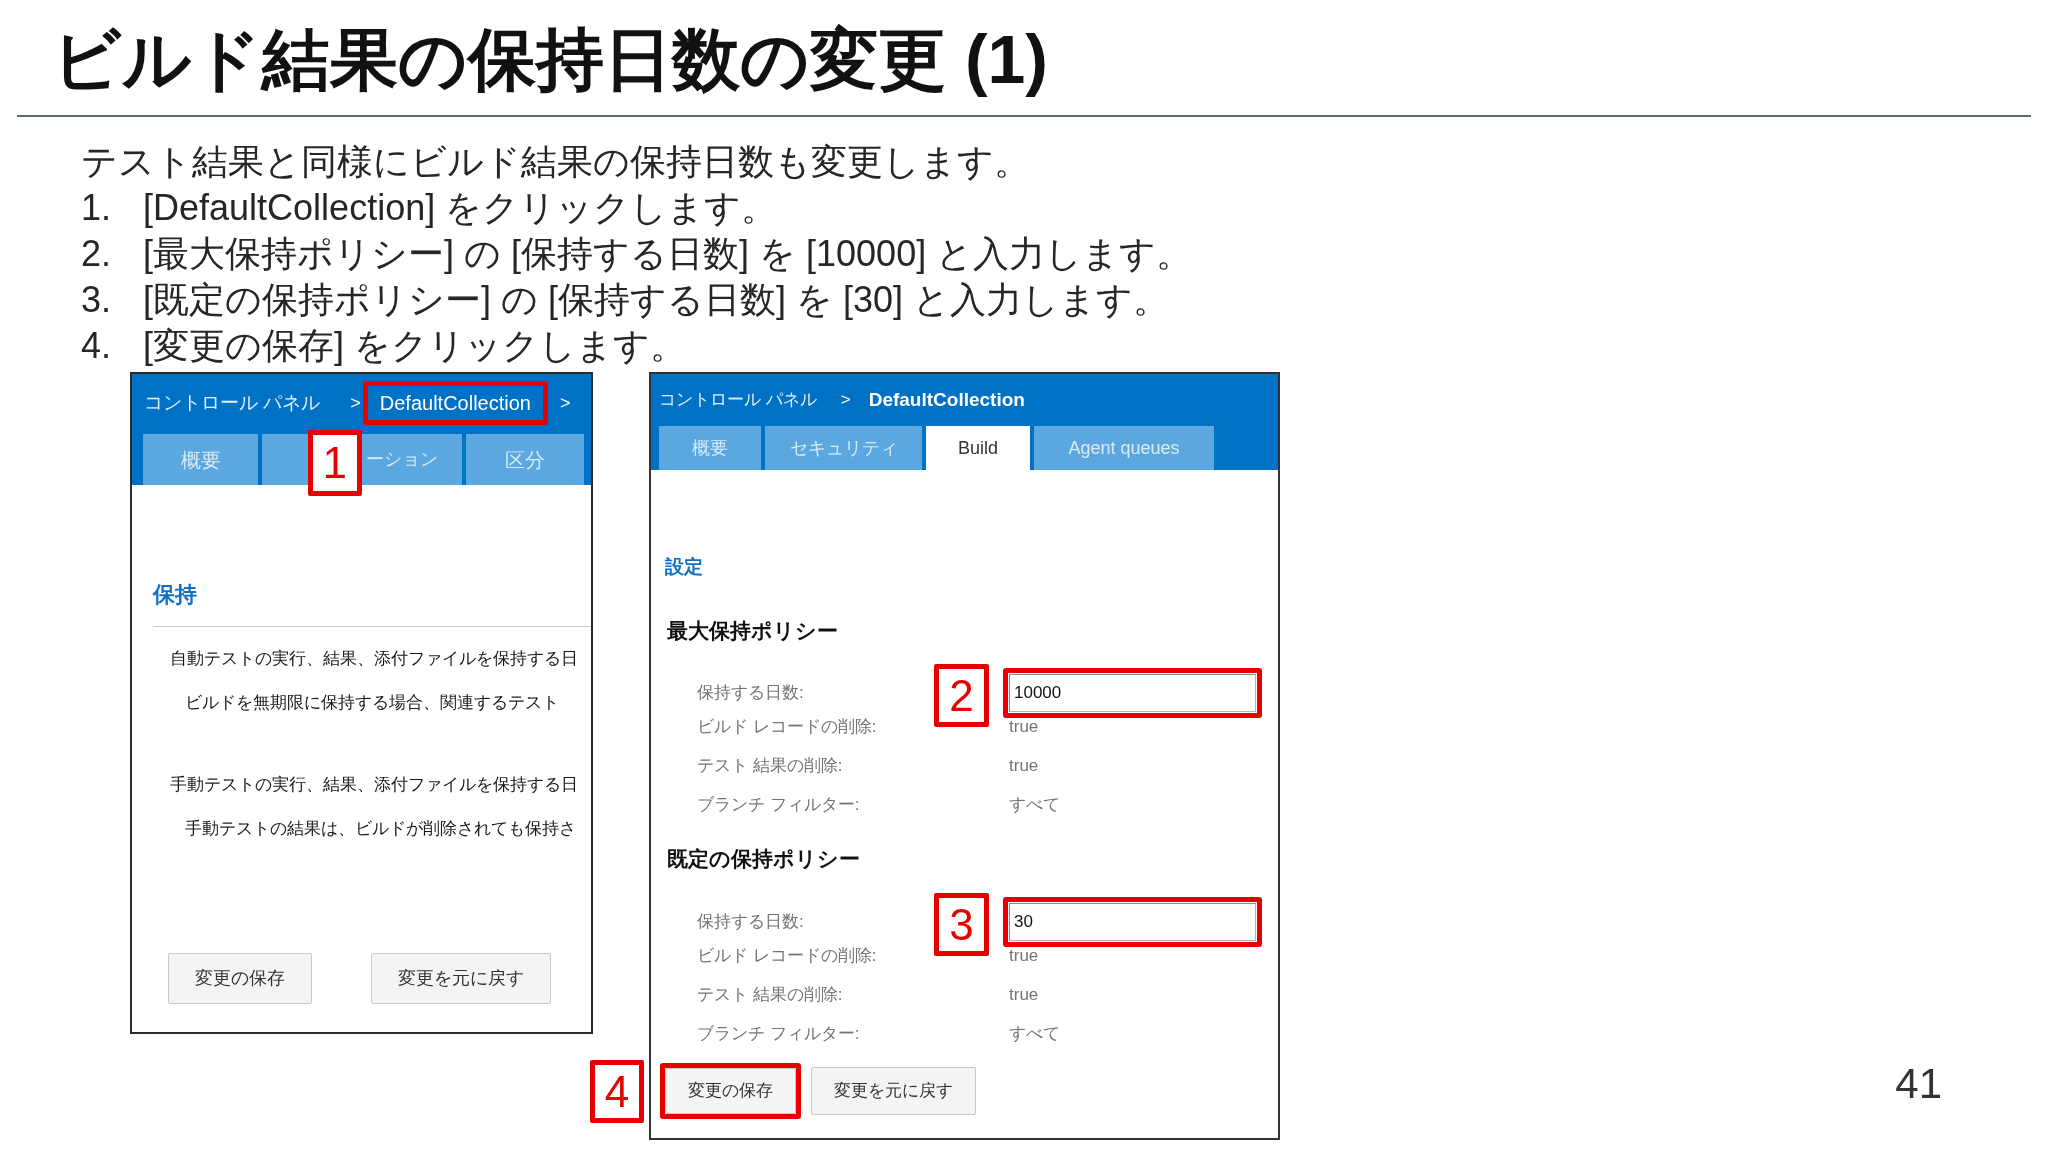 The width and height of the screenshot is (2048, 1152). Describe the element at coordinates (96, 208) in the screenshot. I see `step-number: 1.` at that location.